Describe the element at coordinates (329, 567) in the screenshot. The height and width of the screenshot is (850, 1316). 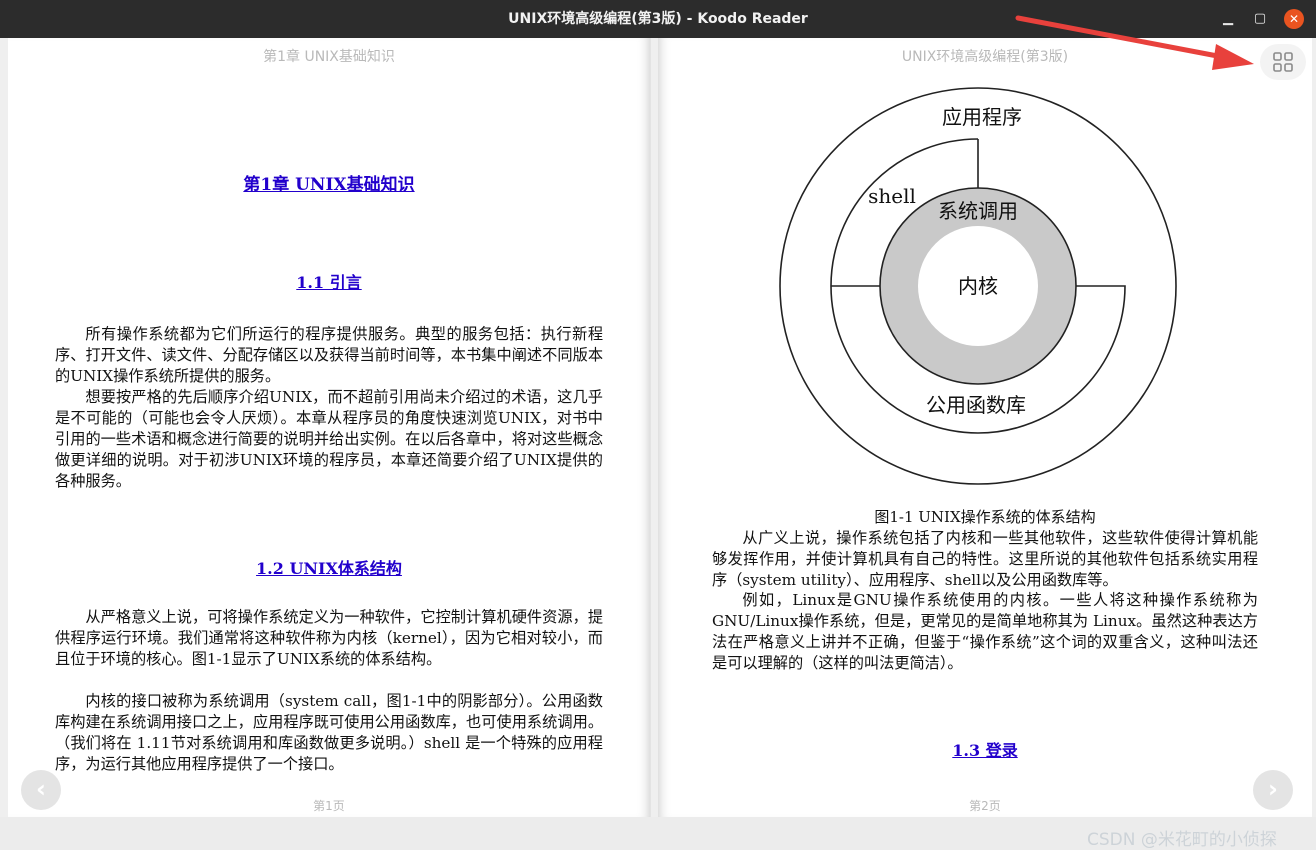
I see `section-1-2-link: 1.2 UNIX体系结构` at that location.